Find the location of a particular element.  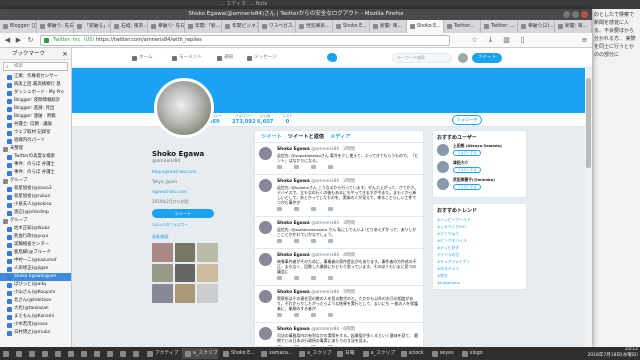

taskbar-window: アクティブ is located at coordinates (162, 353).